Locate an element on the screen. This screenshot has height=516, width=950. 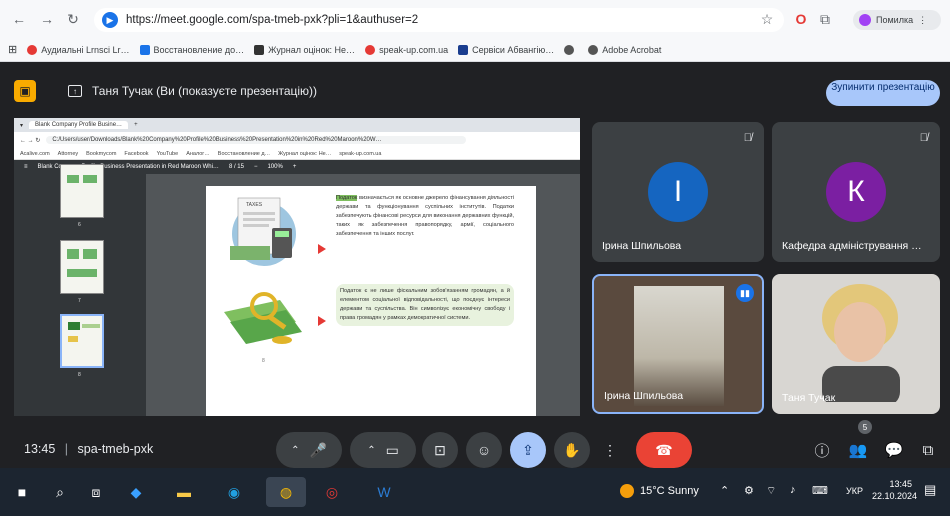
pdf-page: 8 / 15 is located at coordinates (236, 167).